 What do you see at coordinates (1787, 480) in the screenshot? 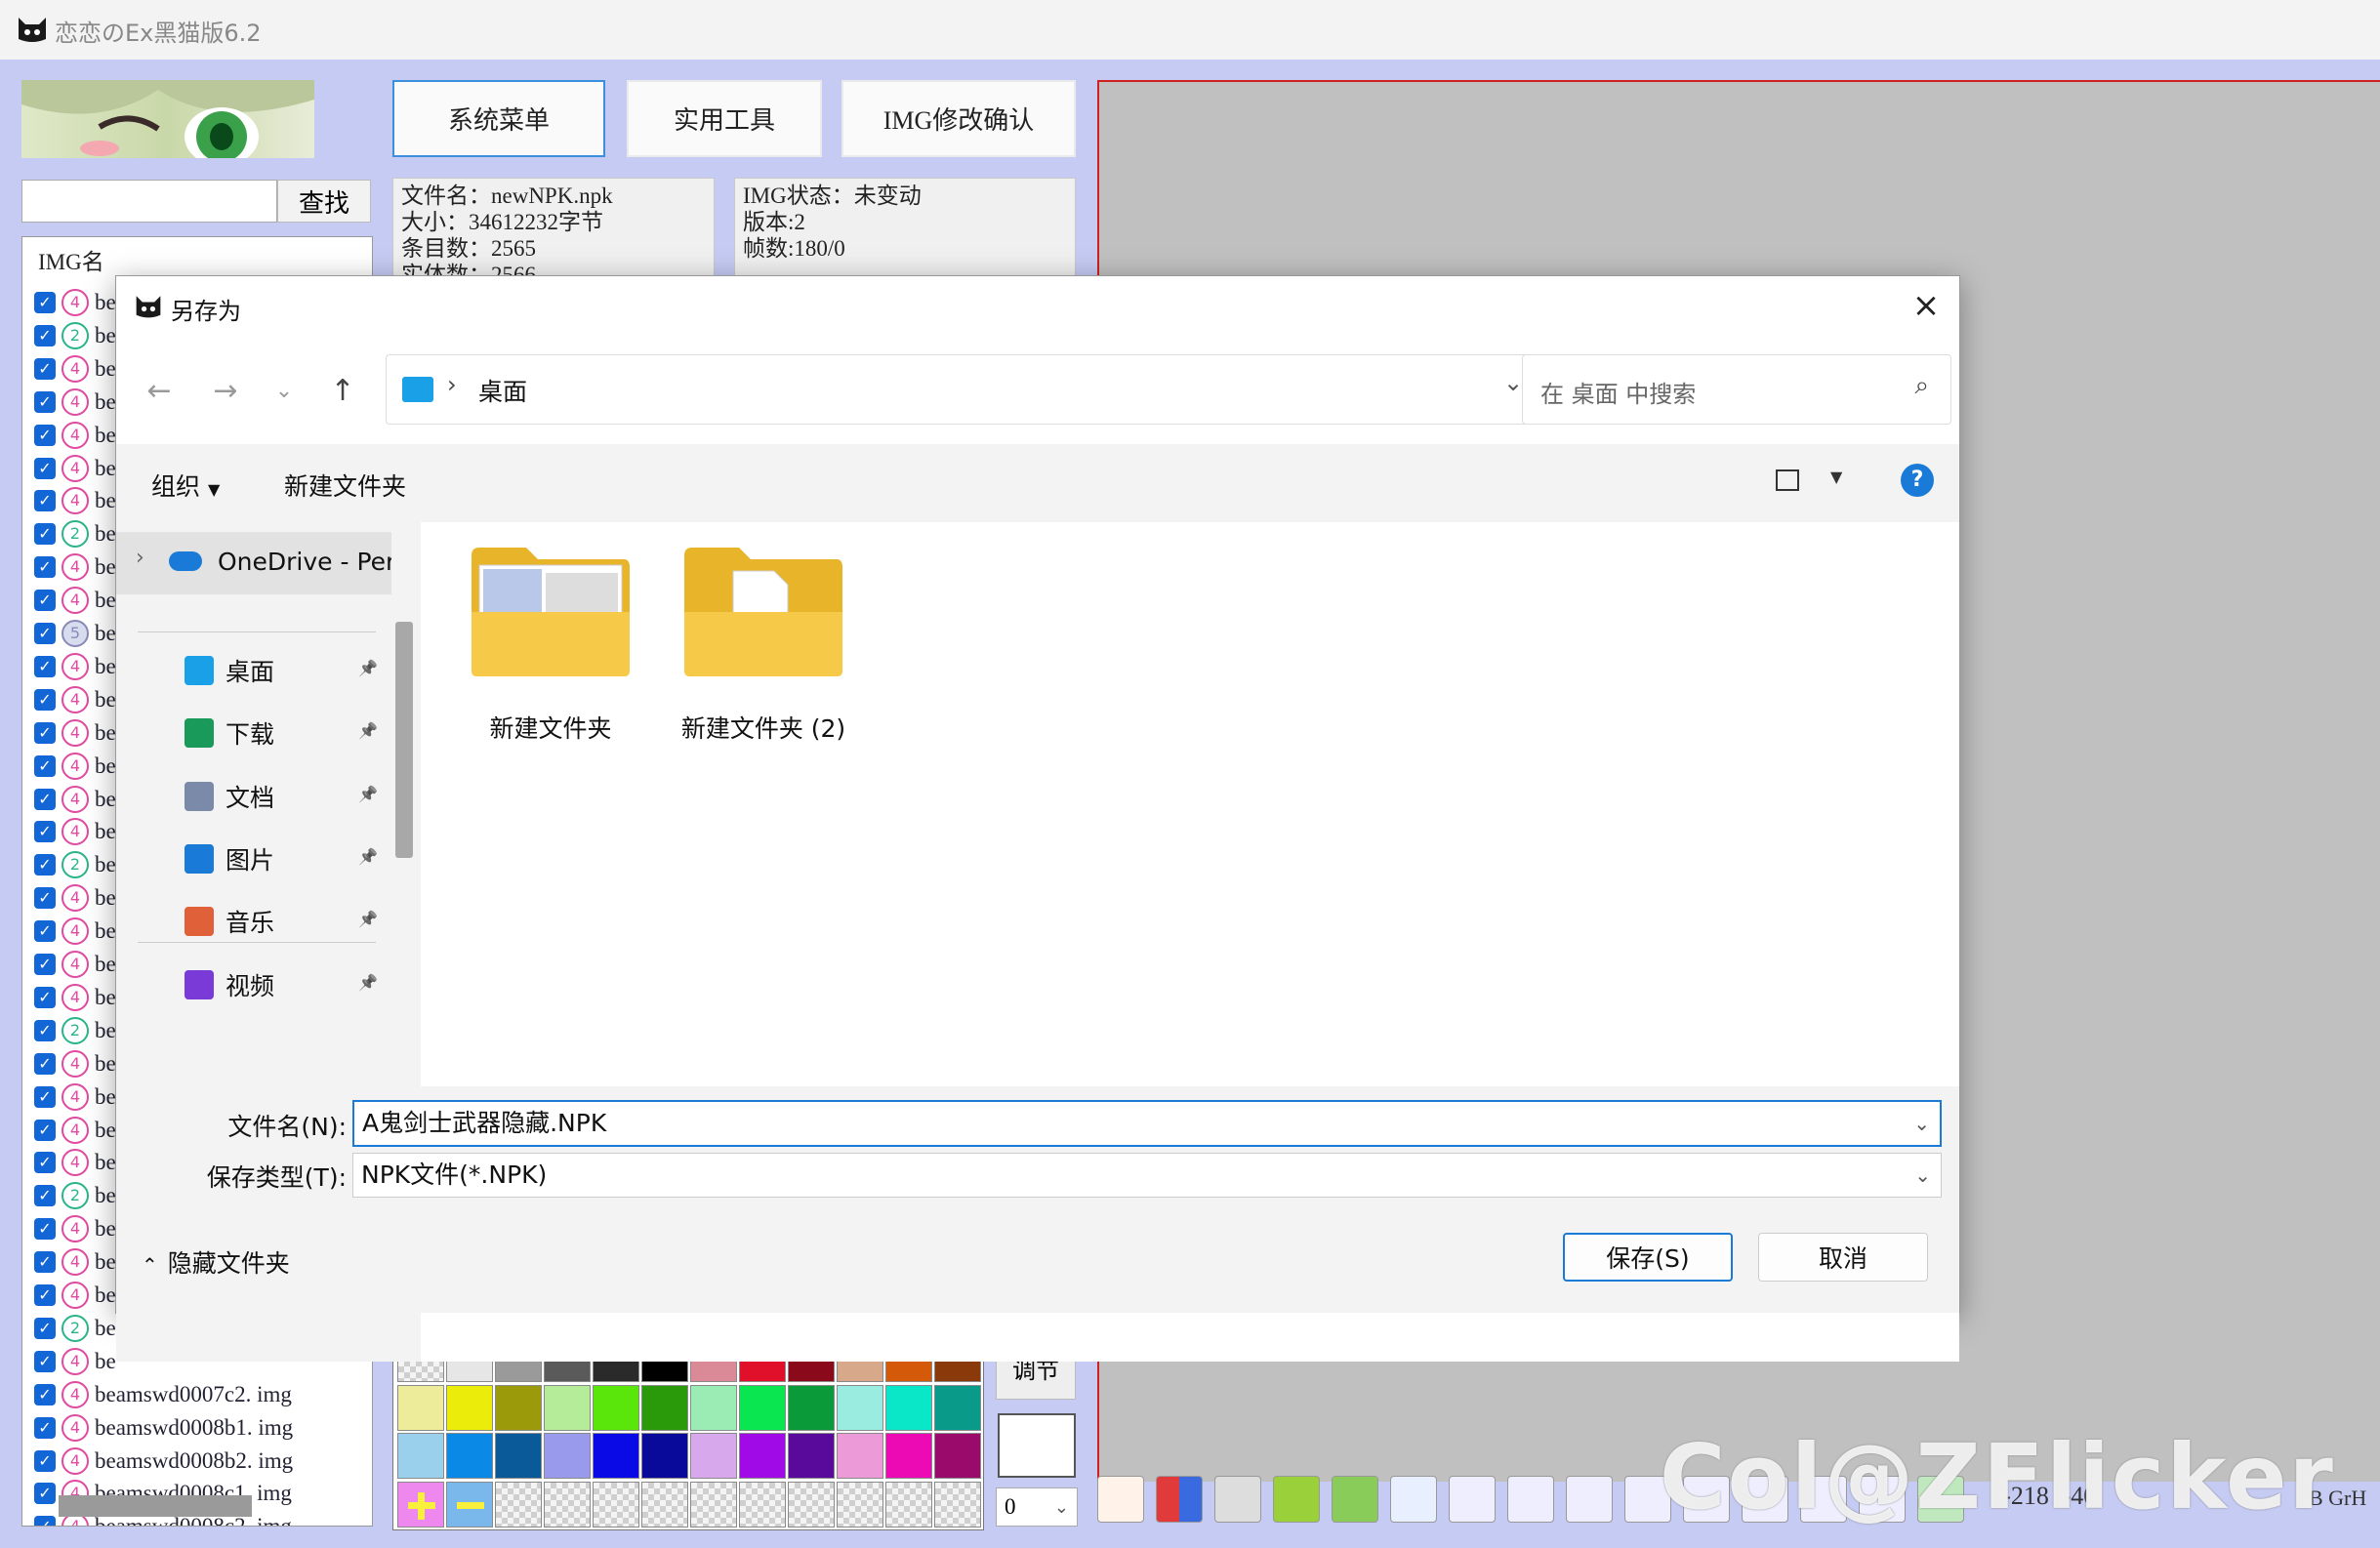
I see `view-icon` at bounding box center [1787, 480].